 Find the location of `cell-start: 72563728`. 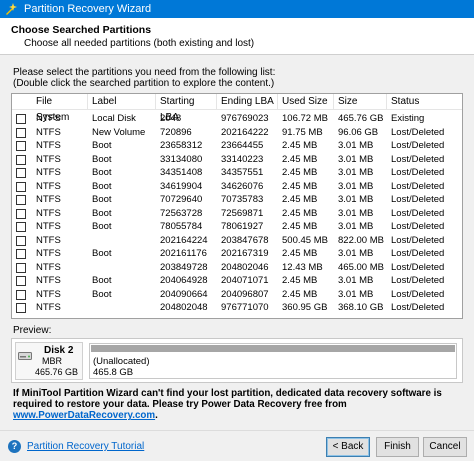

cell-start: 72563728 is located at coordinates (181, 213).